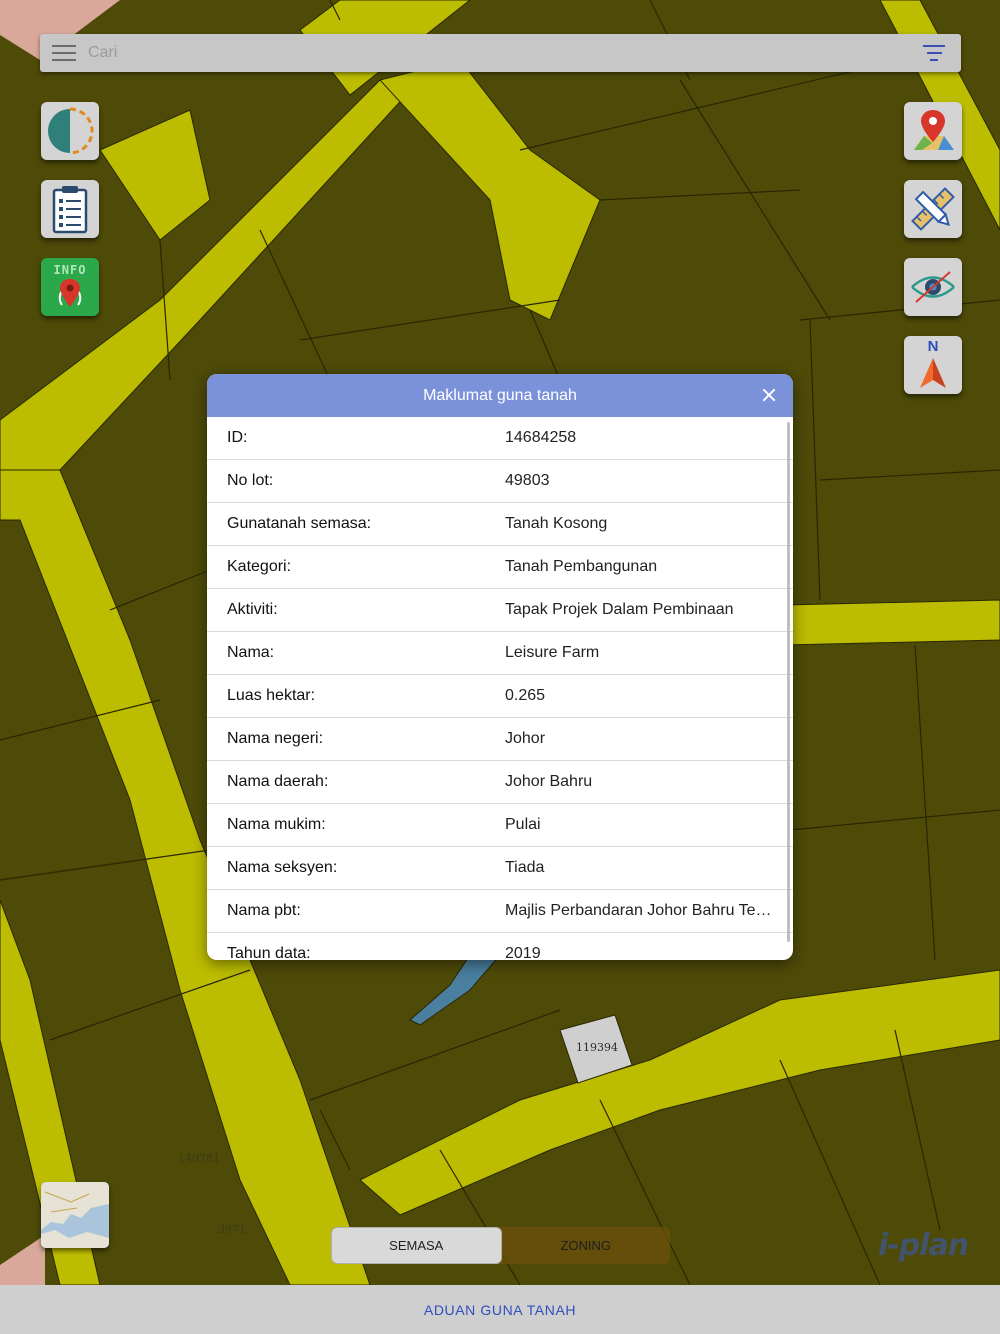 Image resolution: width=1000 pixels, height=1334 pixels. I want to click on info-pin-icon: INFO, so click(70, 287).